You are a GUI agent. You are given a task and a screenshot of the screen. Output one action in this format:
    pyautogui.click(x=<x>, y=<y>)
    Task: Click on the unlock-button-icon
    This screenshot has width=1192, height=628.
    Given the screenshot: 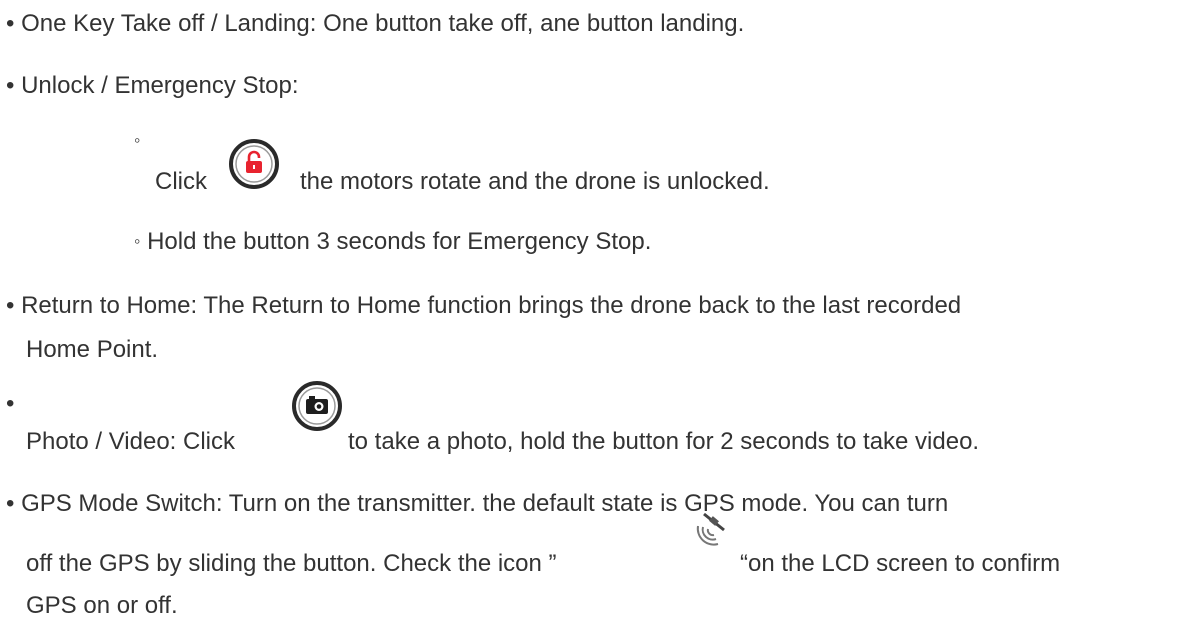 What is the action you would take?
    pyautogui.click(x=254, y=164)
    